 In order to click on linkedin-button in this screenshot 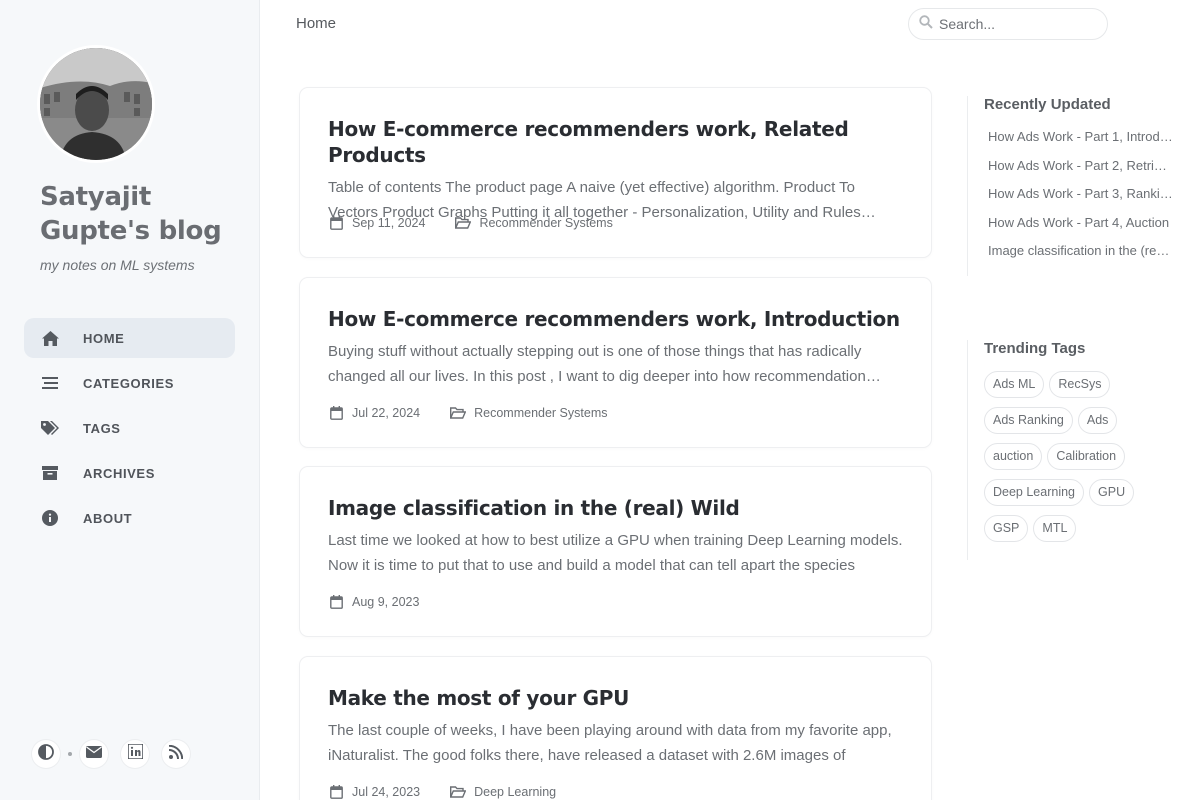, I will do `click(135, 754)`.